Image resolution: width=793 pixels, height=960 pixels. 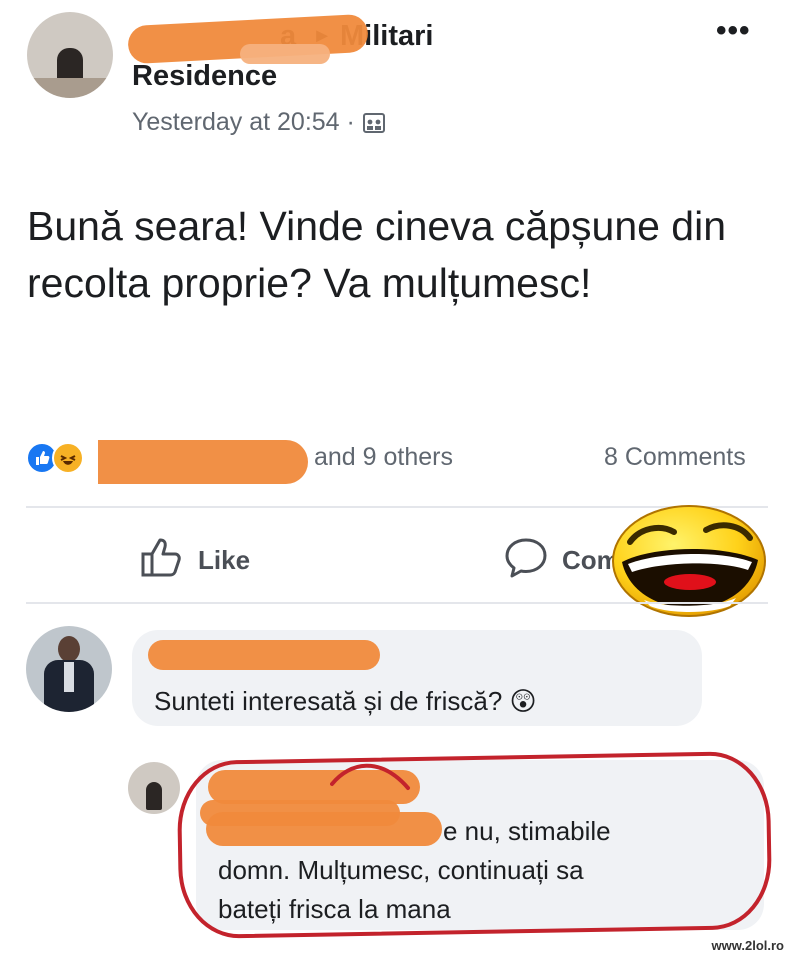 What do you see at coordinates (70, 55) in the screenshot?
I see `author-avatar` at bounding box center [70, 55].